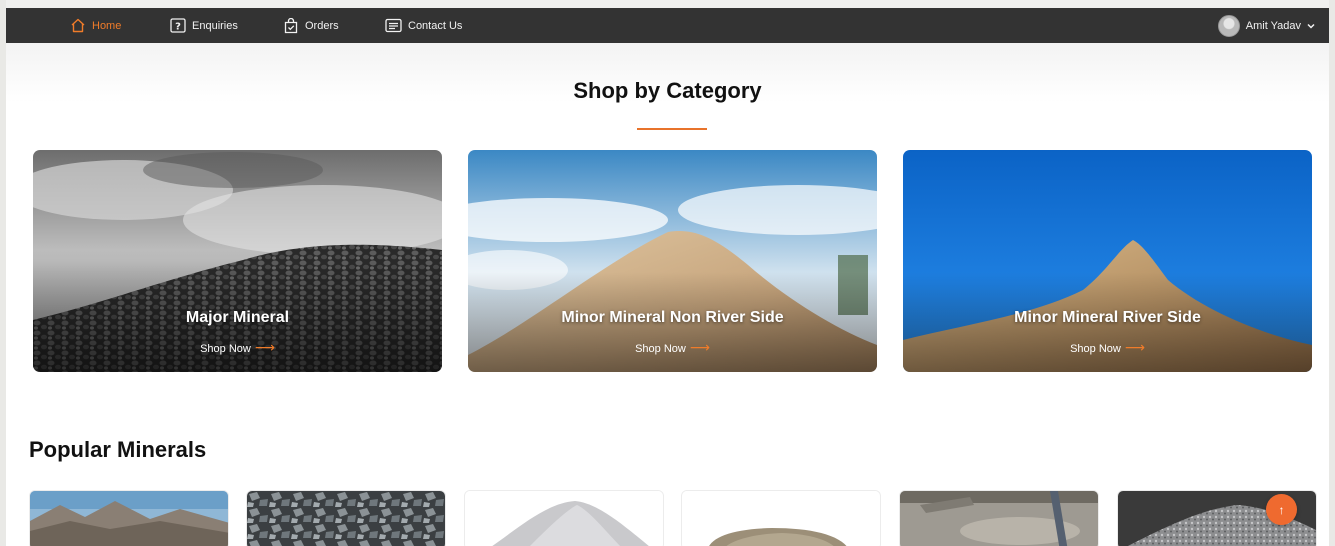  I want to click on nav-item-orders: Orders, so click(311, 25).